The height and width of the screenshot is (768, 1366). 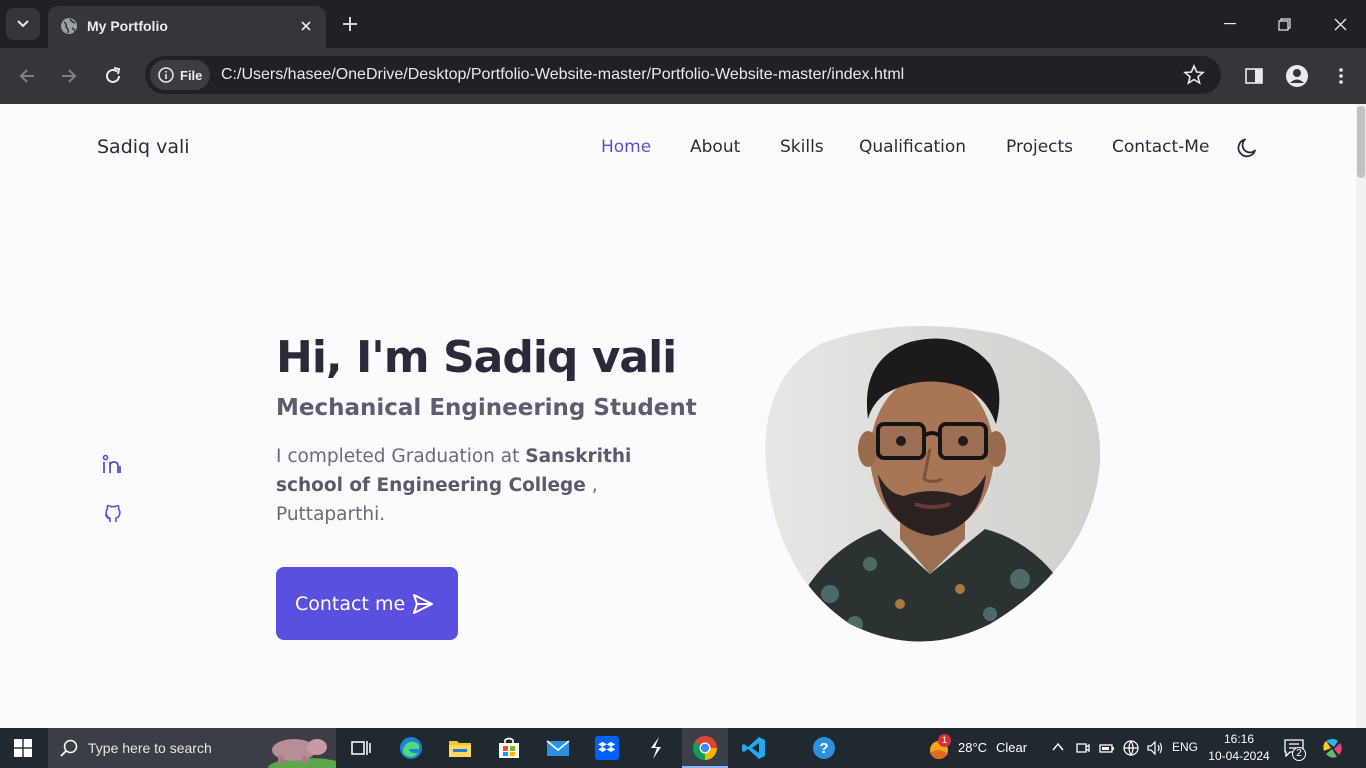 I want to click on tab-title: My Portfolio, so click(x=127, y=26).